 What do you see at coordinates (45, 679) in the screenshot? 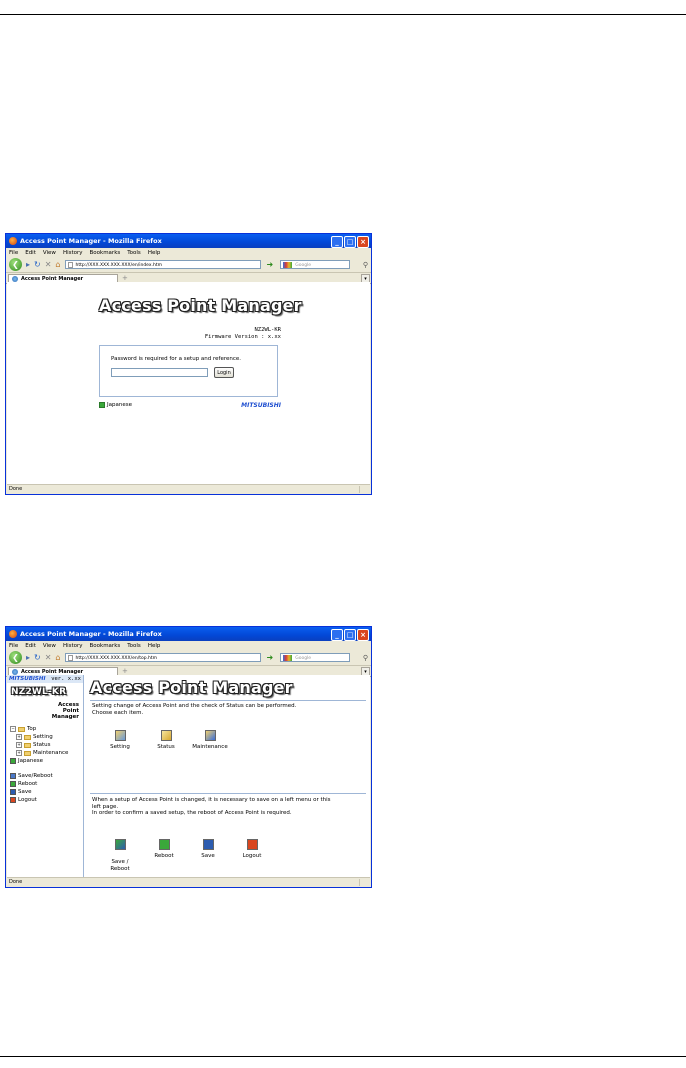
I see `sidebar-header: MITSUBISHI ver. x.xx` at bounding box center [45, 679].